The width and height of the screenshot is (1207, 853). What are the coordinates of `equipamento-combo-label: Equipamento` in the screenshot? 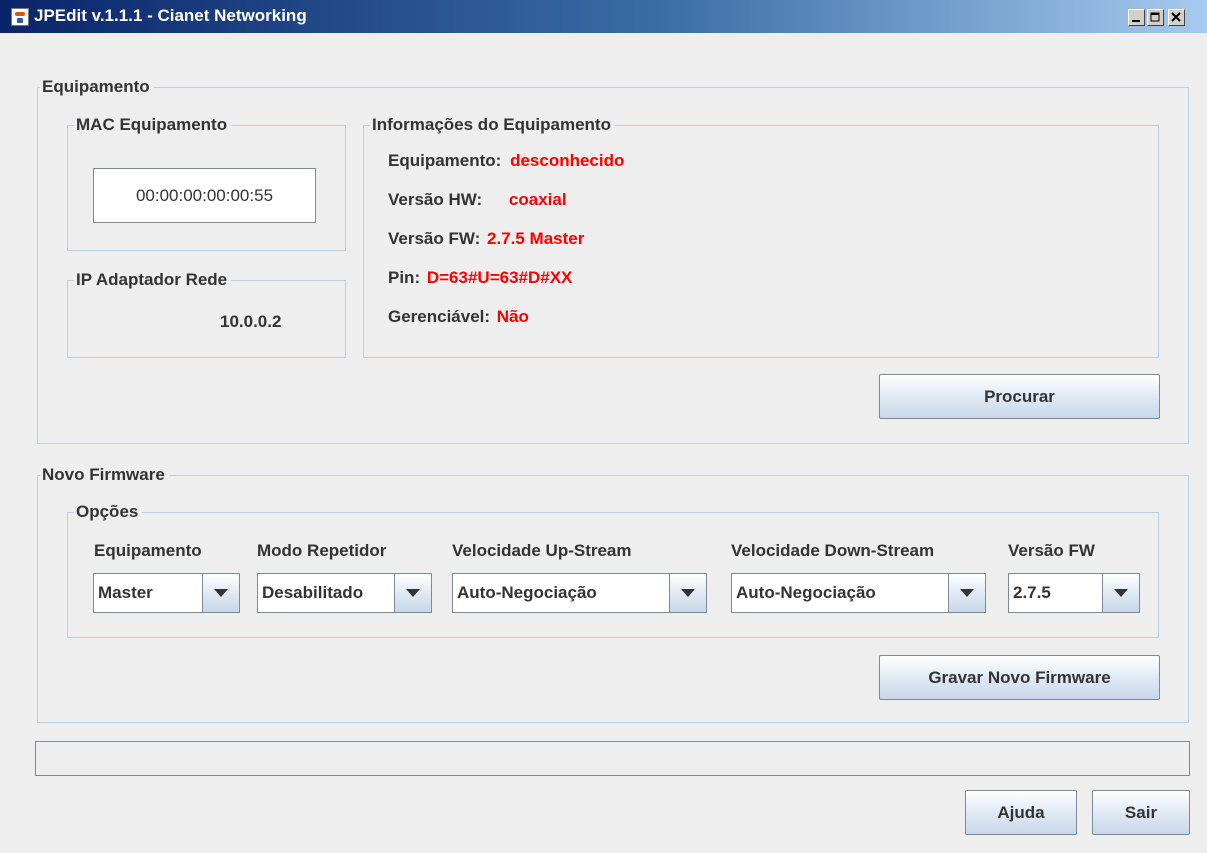 It's located at (148, 550).